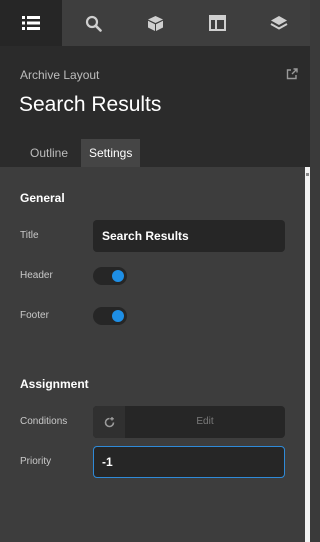 The width and height of the screenshot is (320, 542). I want to click on toolbar-elements-button, so click(155, 23).